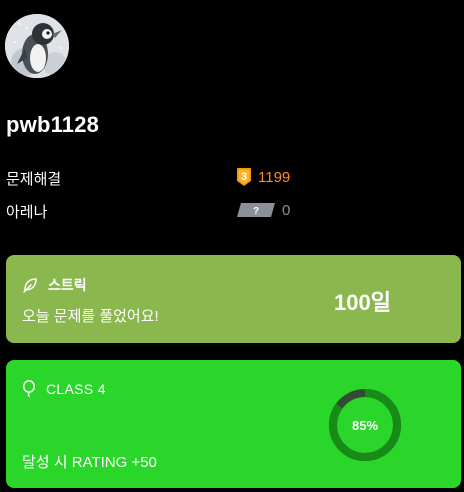 The image size is (464, 492). Describe the element at coordinates (27, 212) in the screenshot. I see `arena-label: 아레나` at that location.